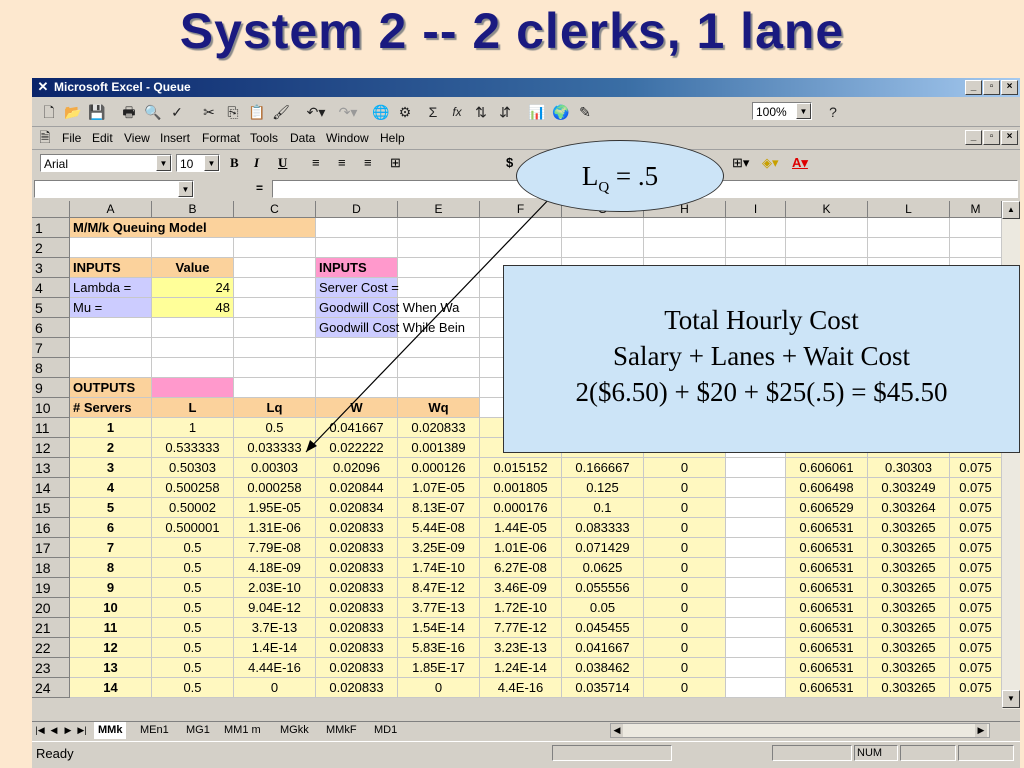 The height and width of the screenshot is (768, 1024). Describe the element at coordinates (275, 588) in the screenshot. I see `table-cell: 2.03E-10` at that location.